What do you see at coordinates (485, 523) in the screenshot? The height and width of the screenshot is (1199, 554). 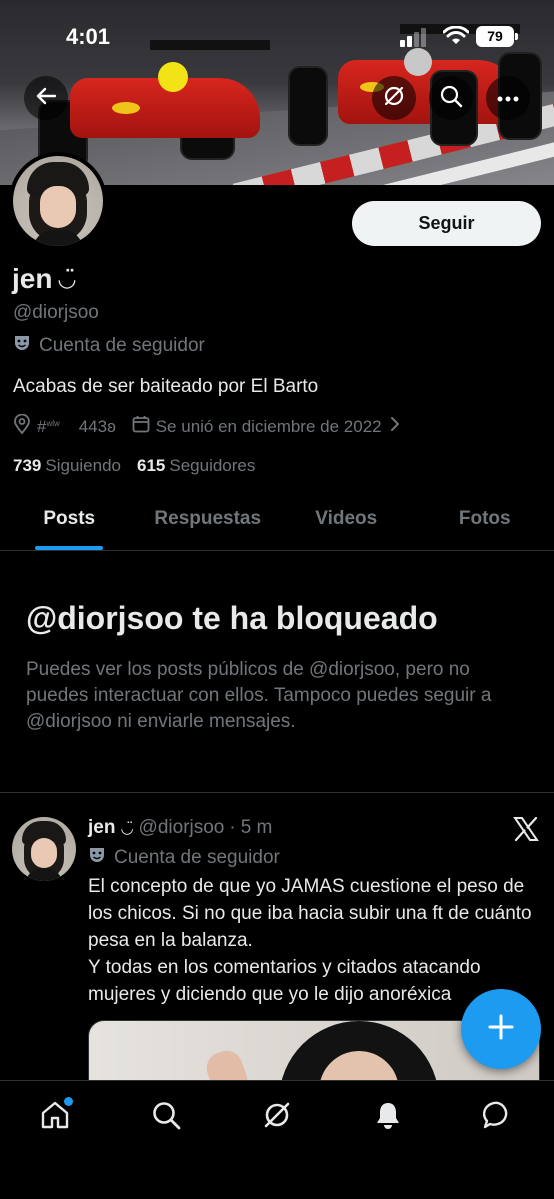 I see `tab-fotos: Fotos` at bounding box center [485, 523].